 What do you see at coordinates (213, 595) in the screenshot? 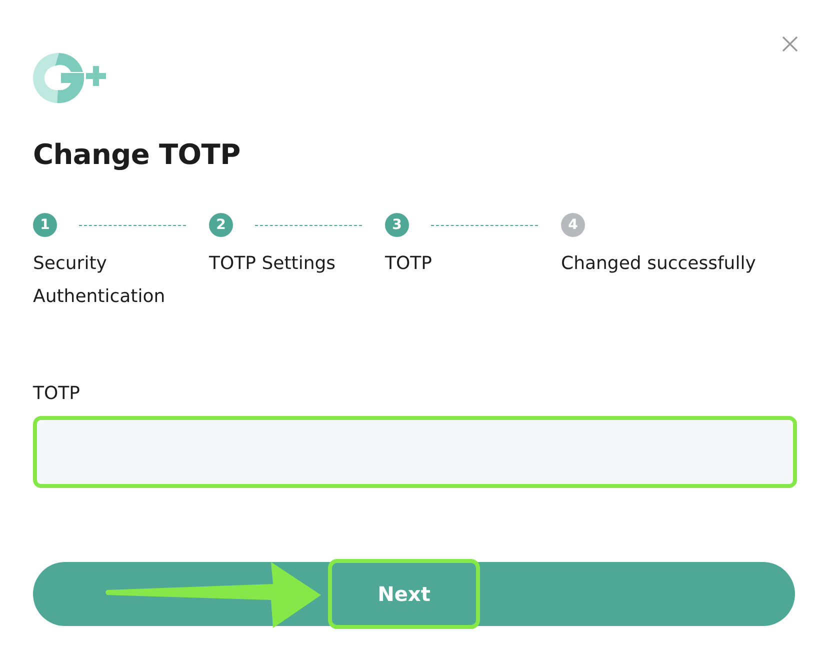
I see `arrow-icon` at bounding box center [213, 595].